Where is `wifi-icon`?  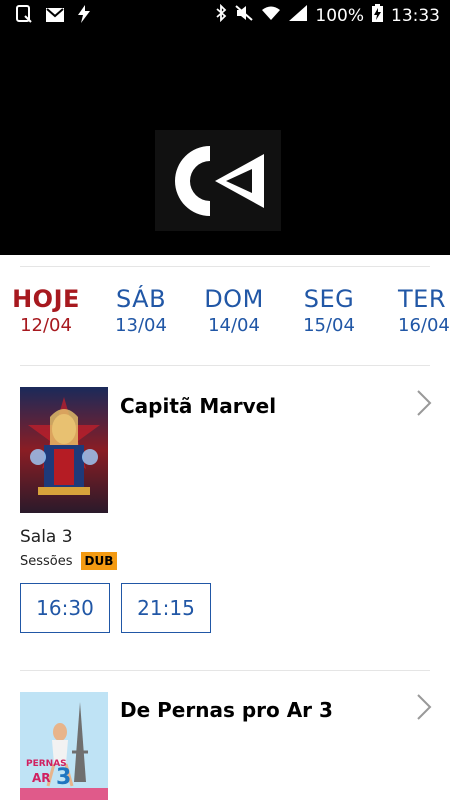
wifi-icon is located at coordinates (271, 15).